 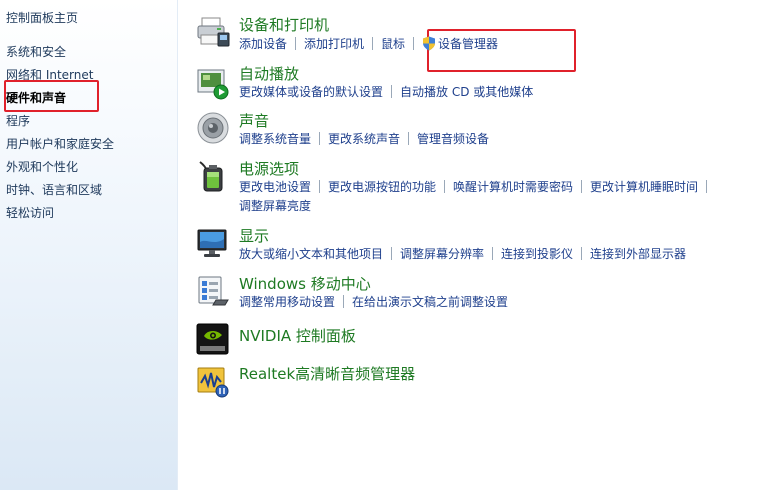 I want to click on sidebar-item-appearance: 外观和个性化, so click(x=42, y=166).